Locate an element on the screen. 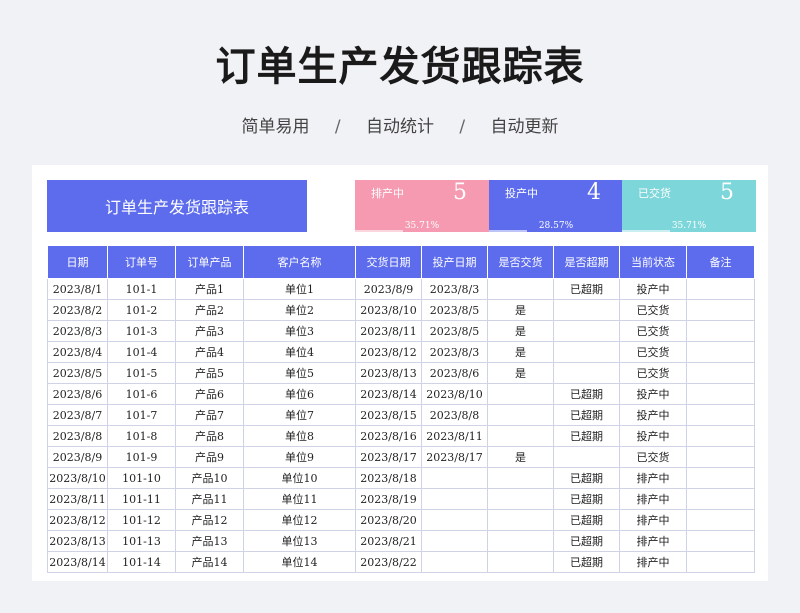  cell-delivery-date: 2023/8/16 is located at coordinates (388, 436).